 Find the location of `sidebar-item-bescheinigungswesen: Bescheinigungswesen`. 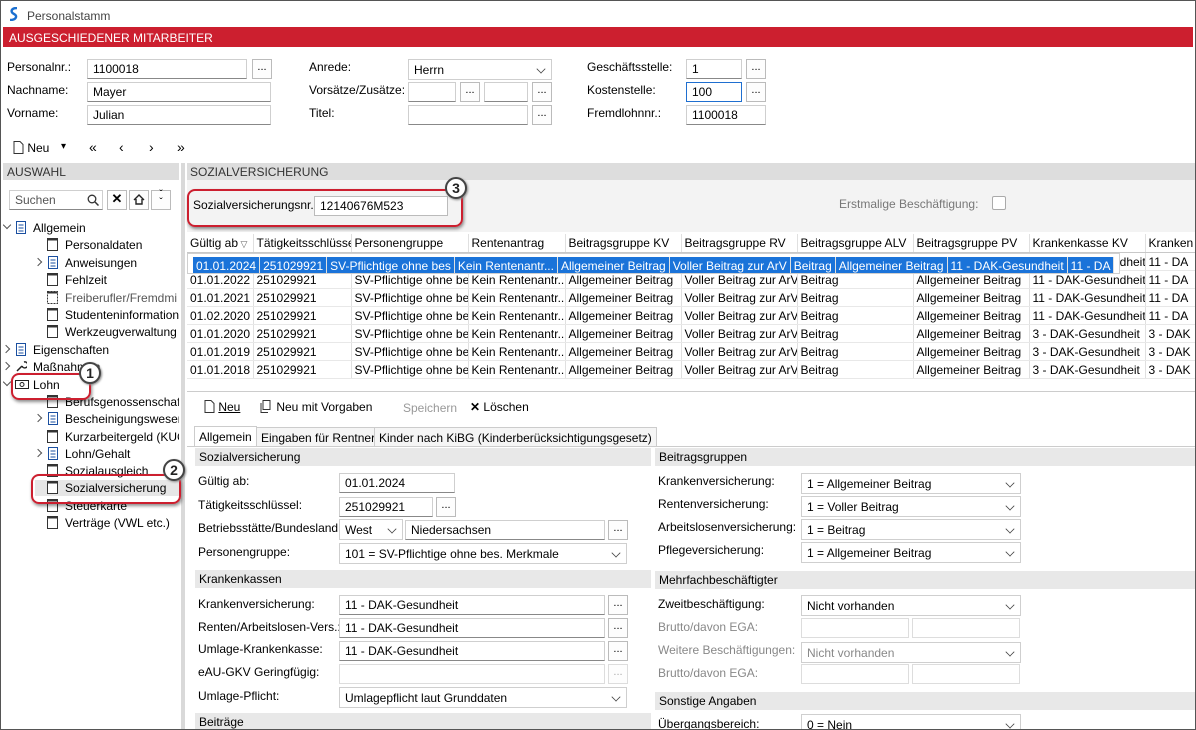

sidebar-item-bescheinigungswesen: Bescheinigungswesen is located at coordinates (107, 419).